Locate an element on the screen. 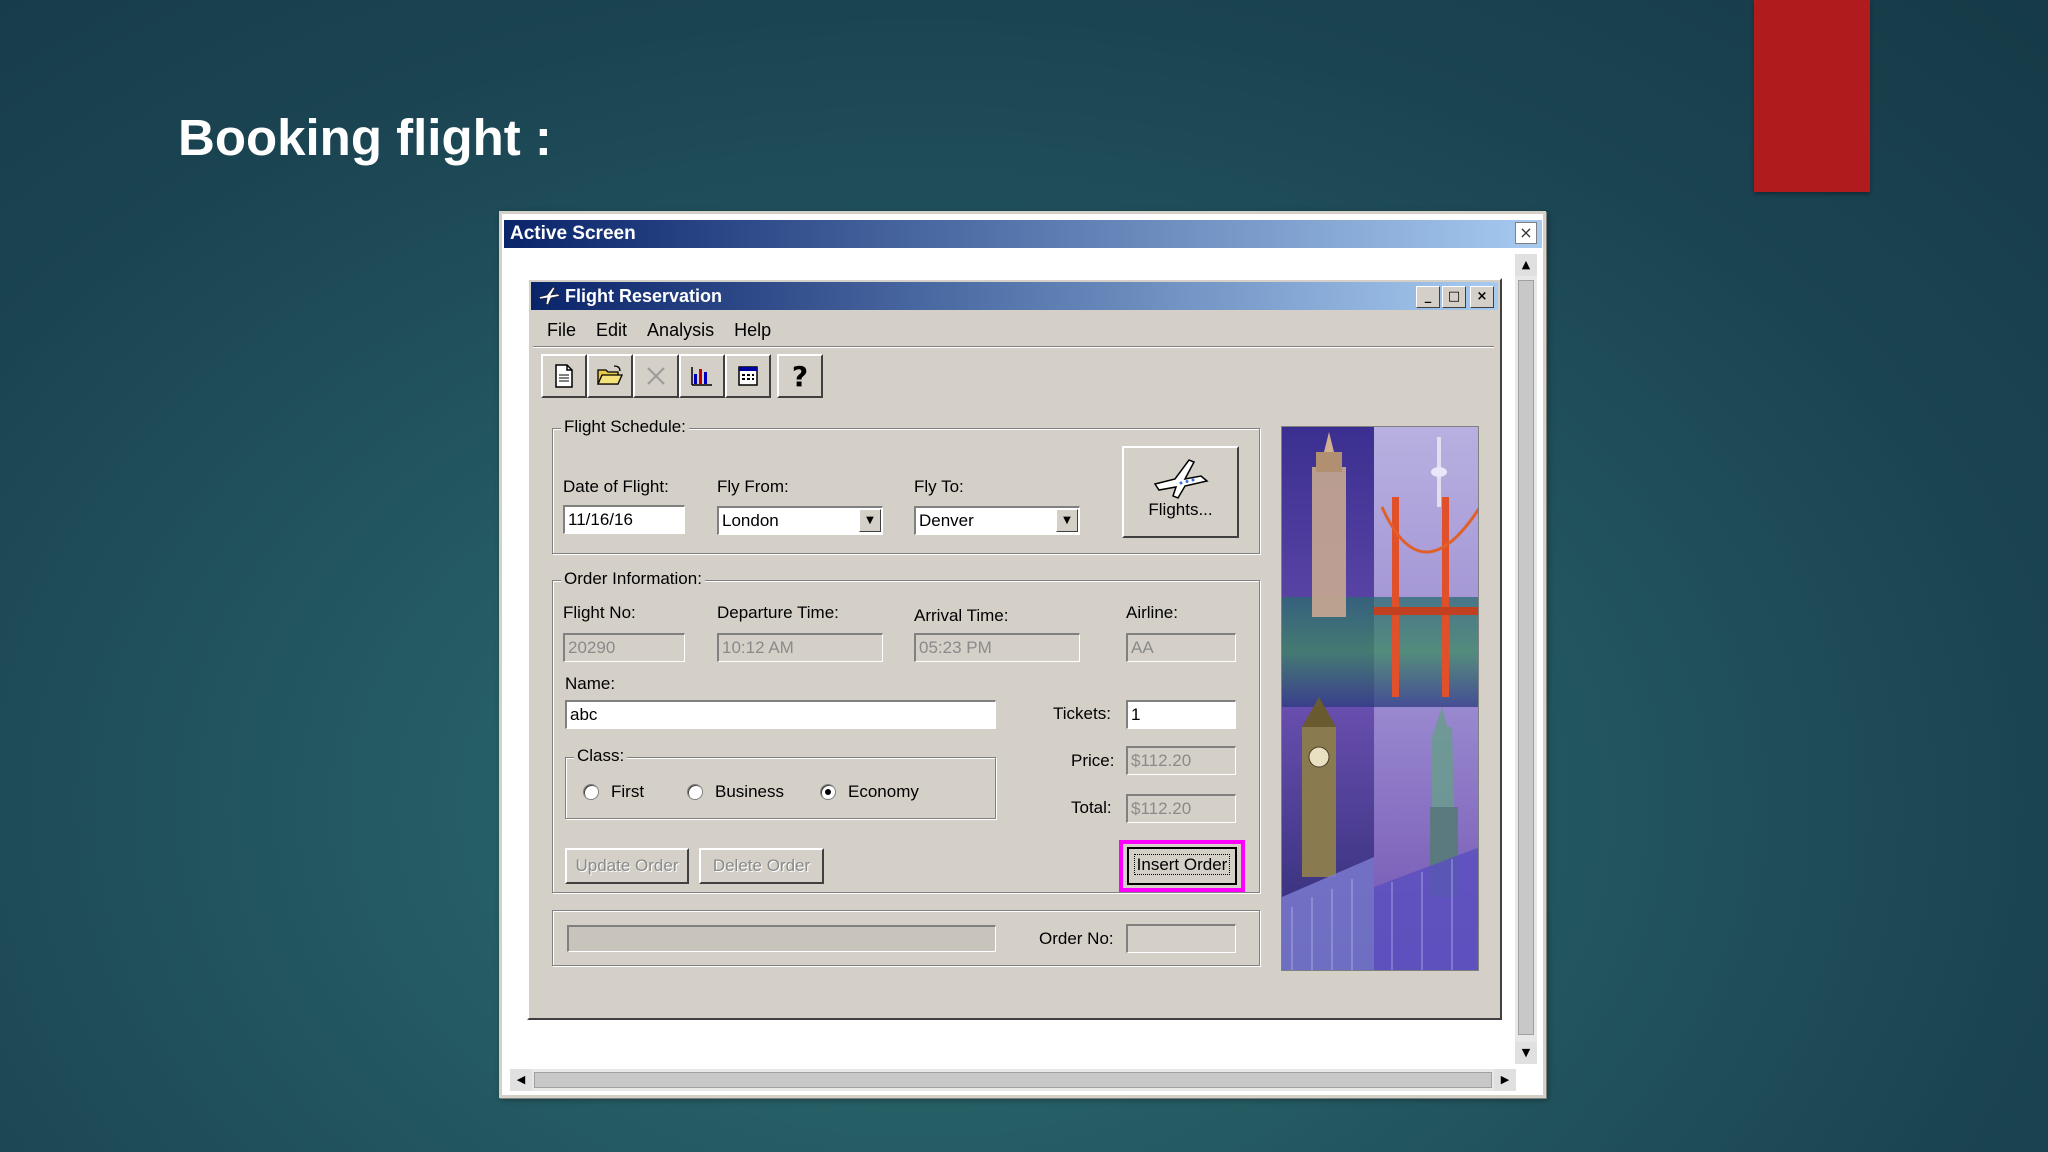 The height and width of the screenshot is (1152, 2048). departure-time-label: Departure Time: is located at coordinates (778, 612).